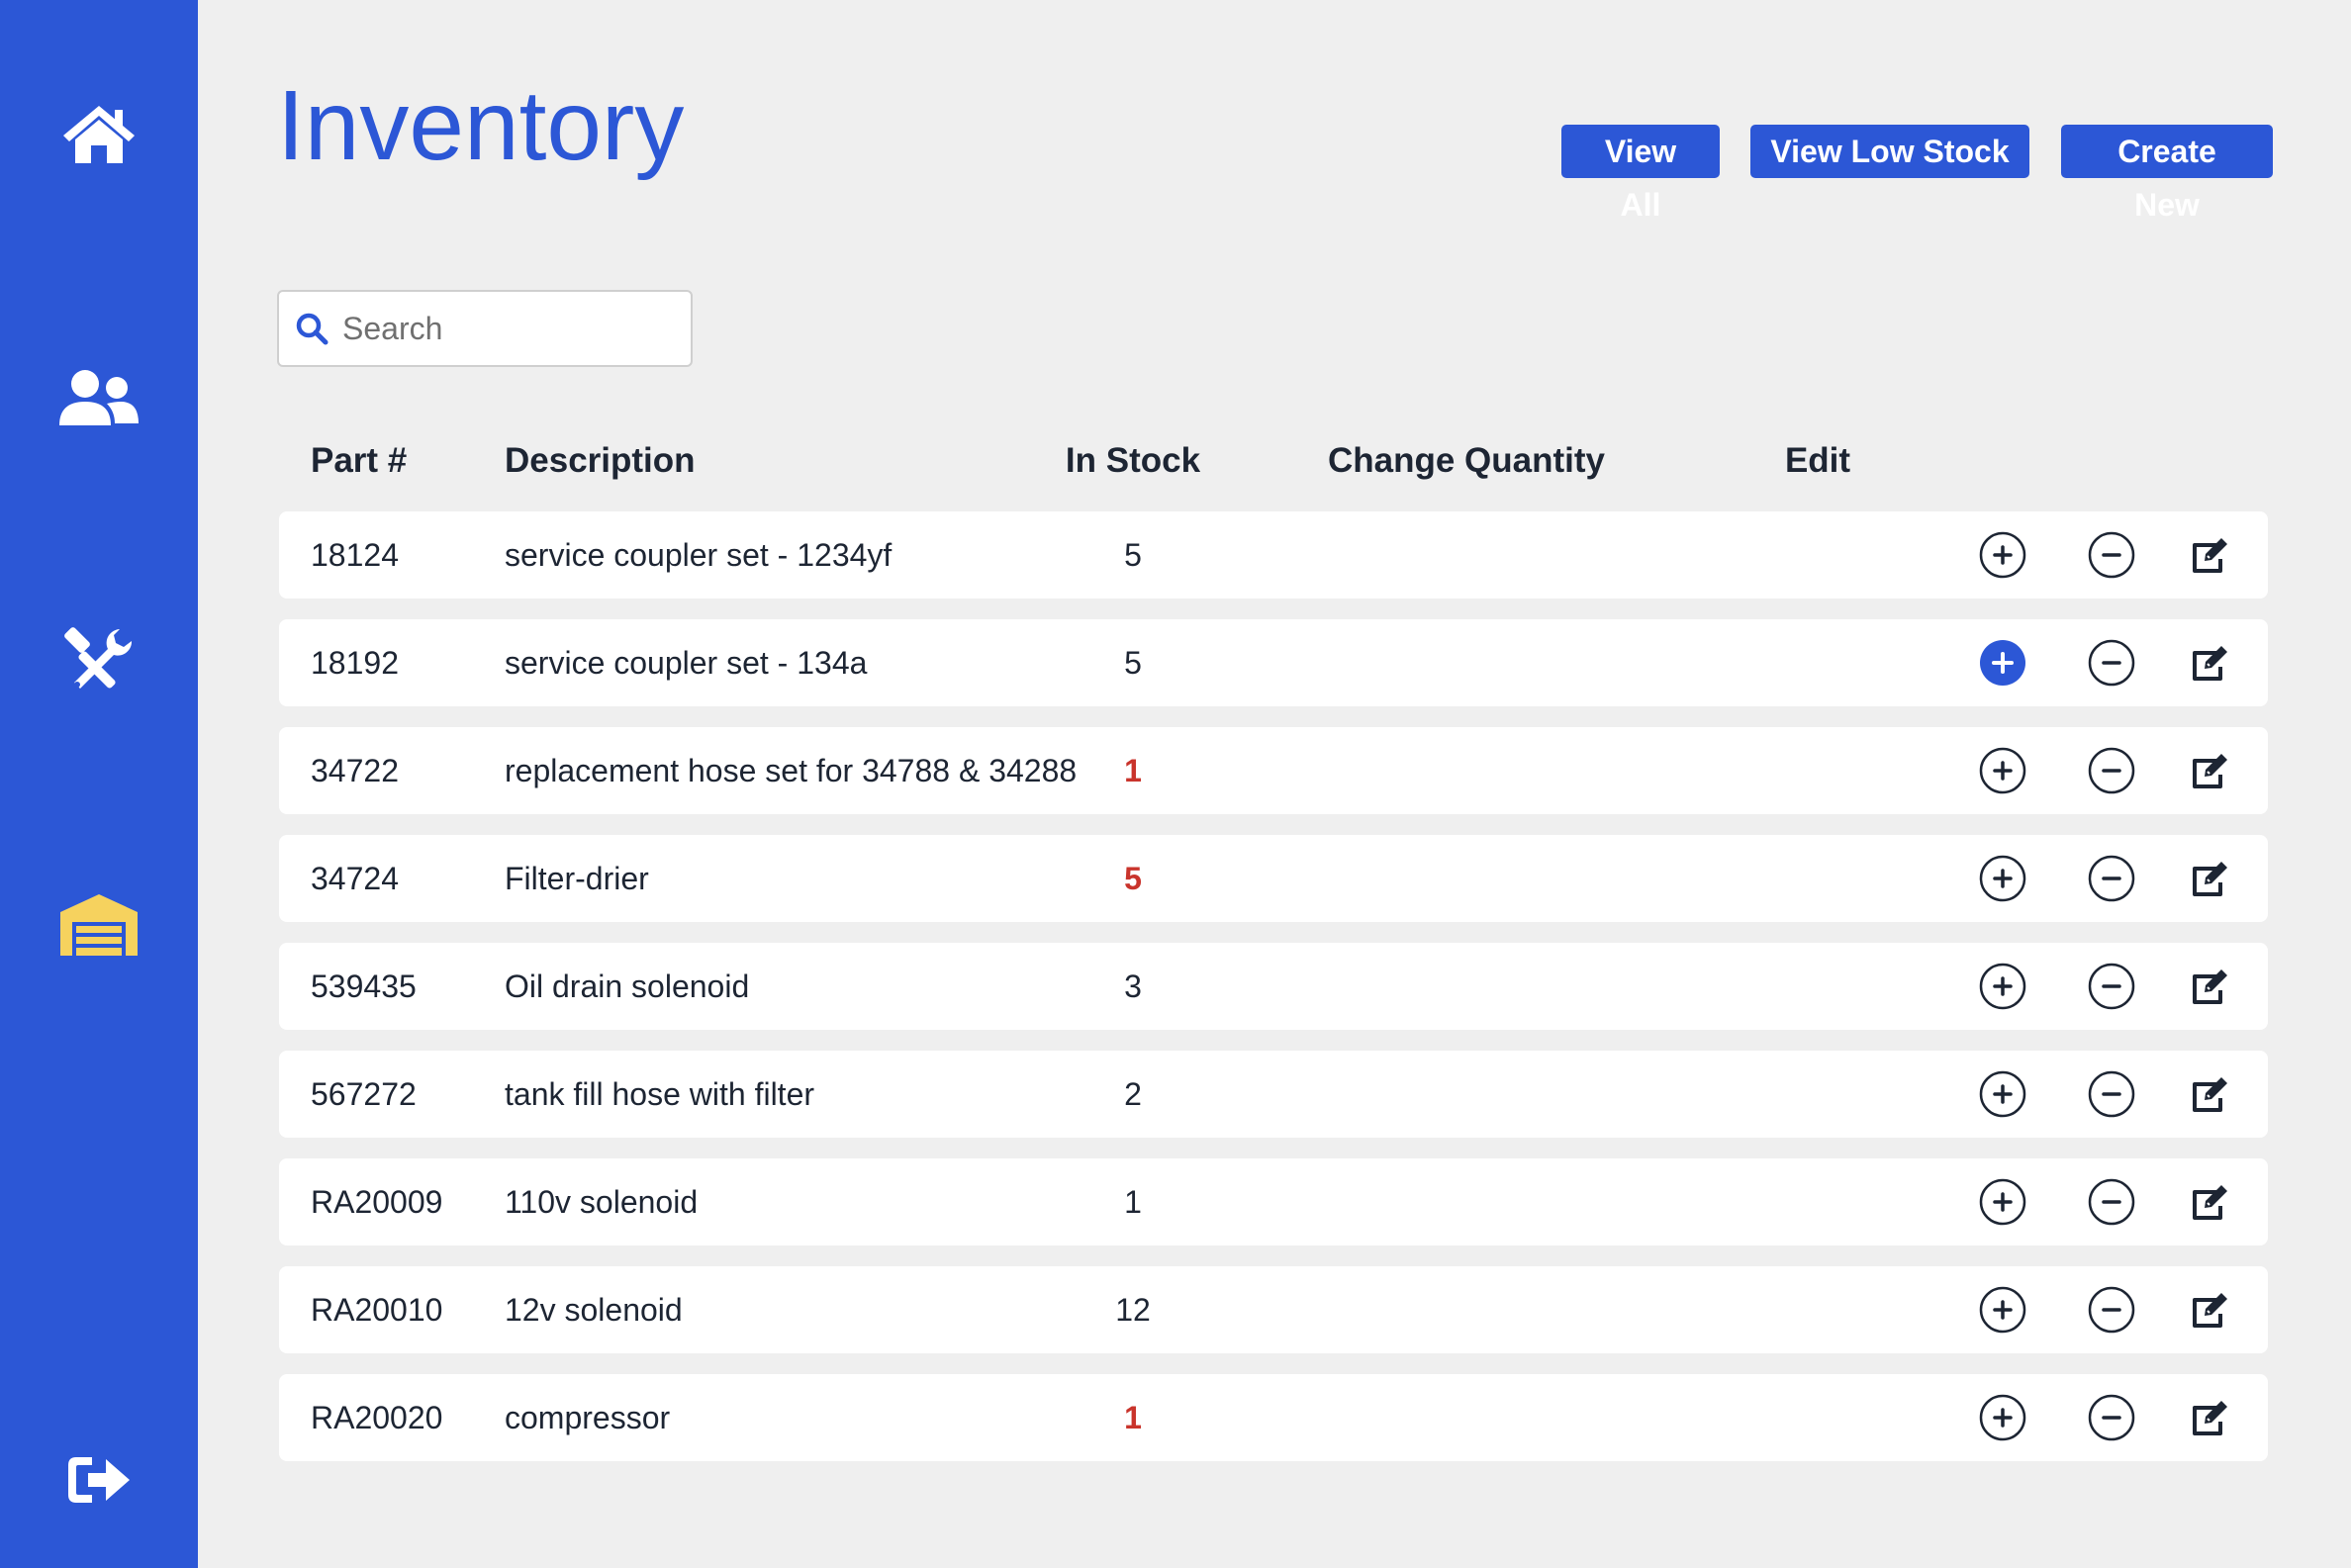 The image size is (2351, 1568). I want to click on part-number: 18192, so click(355, 663).